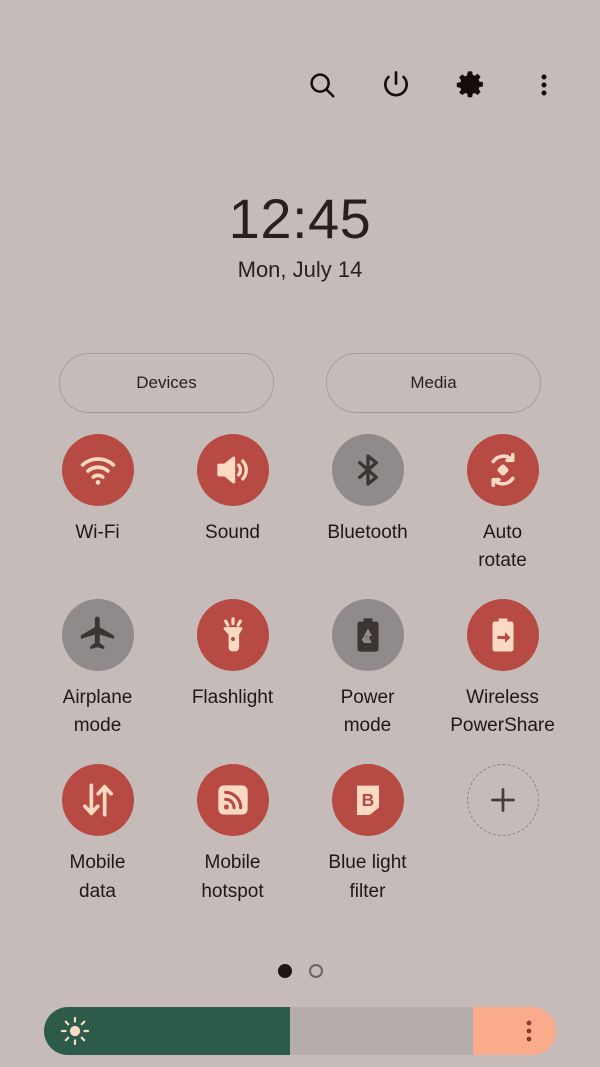  I want to click on blue-light-icon: B, so click(367, 800).